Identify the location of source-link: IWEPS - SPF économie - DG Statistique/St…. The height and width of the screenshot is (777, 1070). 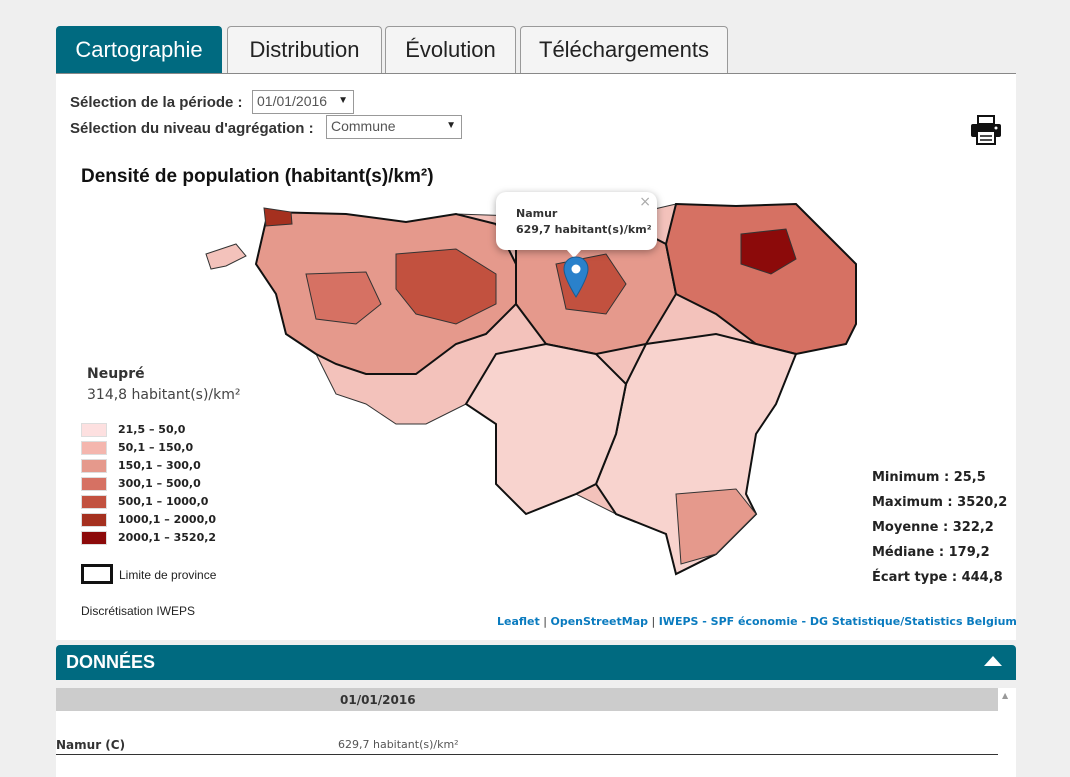
(838, 621).